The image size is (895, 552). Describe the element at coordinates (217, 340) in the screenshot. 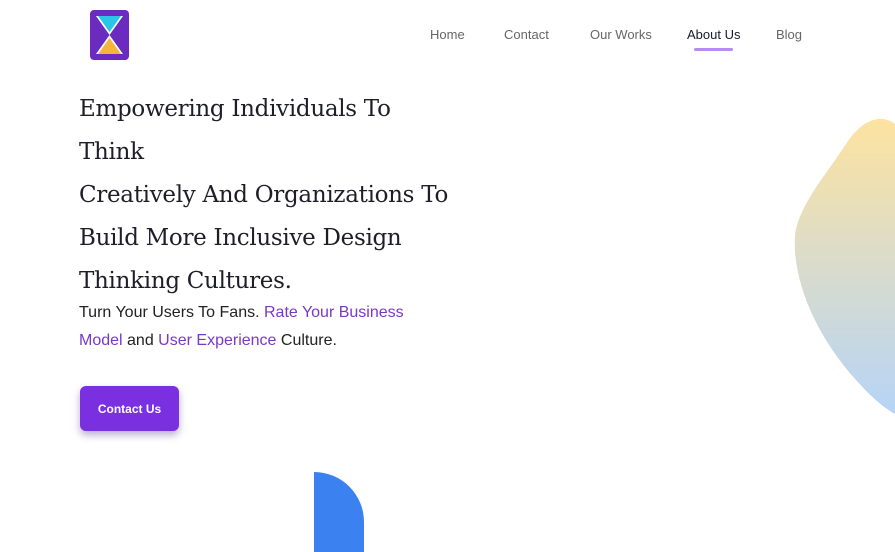

I see `subtext-highlight: User Experience` at that location.